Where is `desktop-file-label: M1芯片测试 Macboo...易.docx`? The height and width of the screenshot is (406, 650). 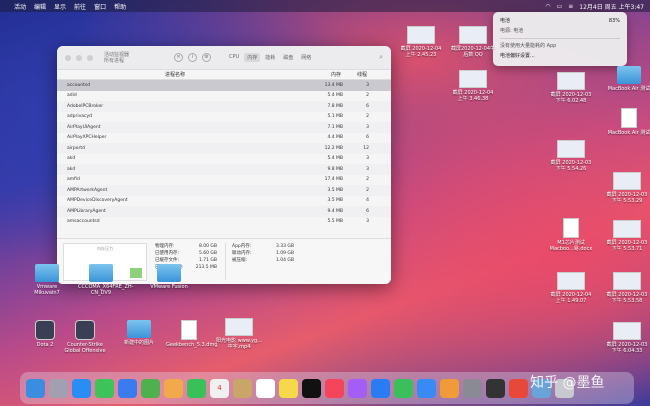 desktop-file-label: M1芯片测试 Macboo...易.docx is located at coordinates (571, 246).